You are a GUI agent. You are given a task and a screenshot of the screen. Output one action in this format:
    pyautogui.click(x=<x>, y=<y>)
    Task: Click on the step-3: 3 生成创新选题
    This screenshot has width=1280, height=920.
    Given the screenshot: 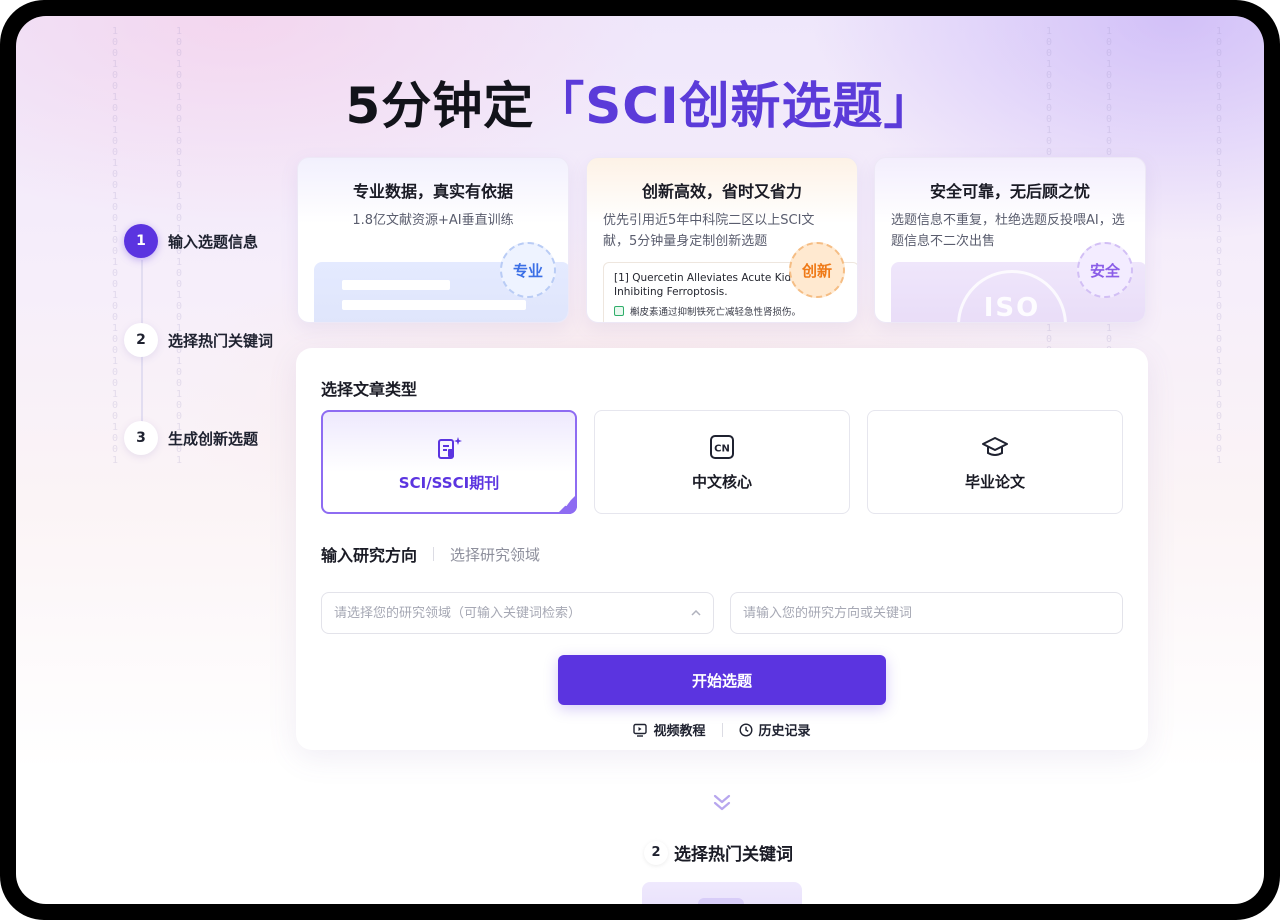 What is the action you would take?
    pyautogui.click(x=191, y=438)
    